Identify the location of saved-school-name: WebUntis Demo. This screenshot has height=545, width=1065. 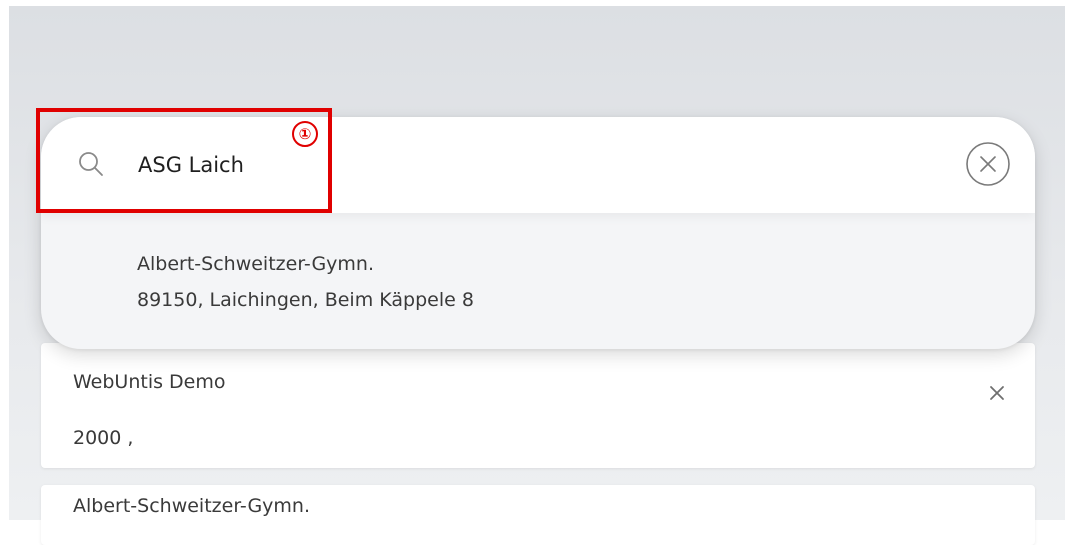
(149, 382).